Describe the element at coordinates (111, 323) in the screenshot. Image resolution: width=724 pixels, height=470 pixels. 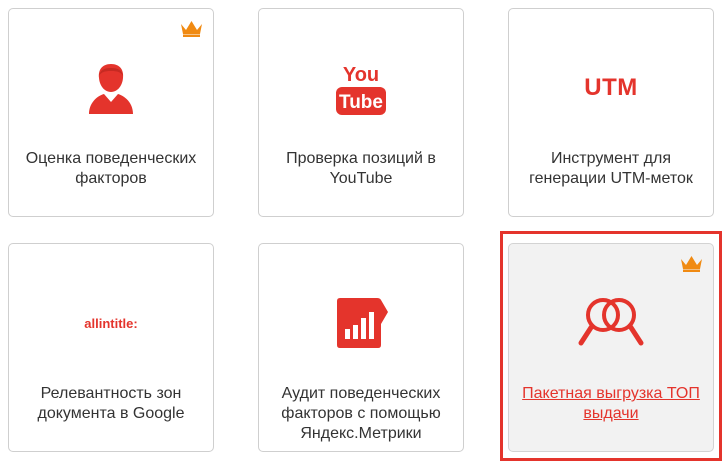
I see `allintitle-text-icon: allintitle:` at that location.